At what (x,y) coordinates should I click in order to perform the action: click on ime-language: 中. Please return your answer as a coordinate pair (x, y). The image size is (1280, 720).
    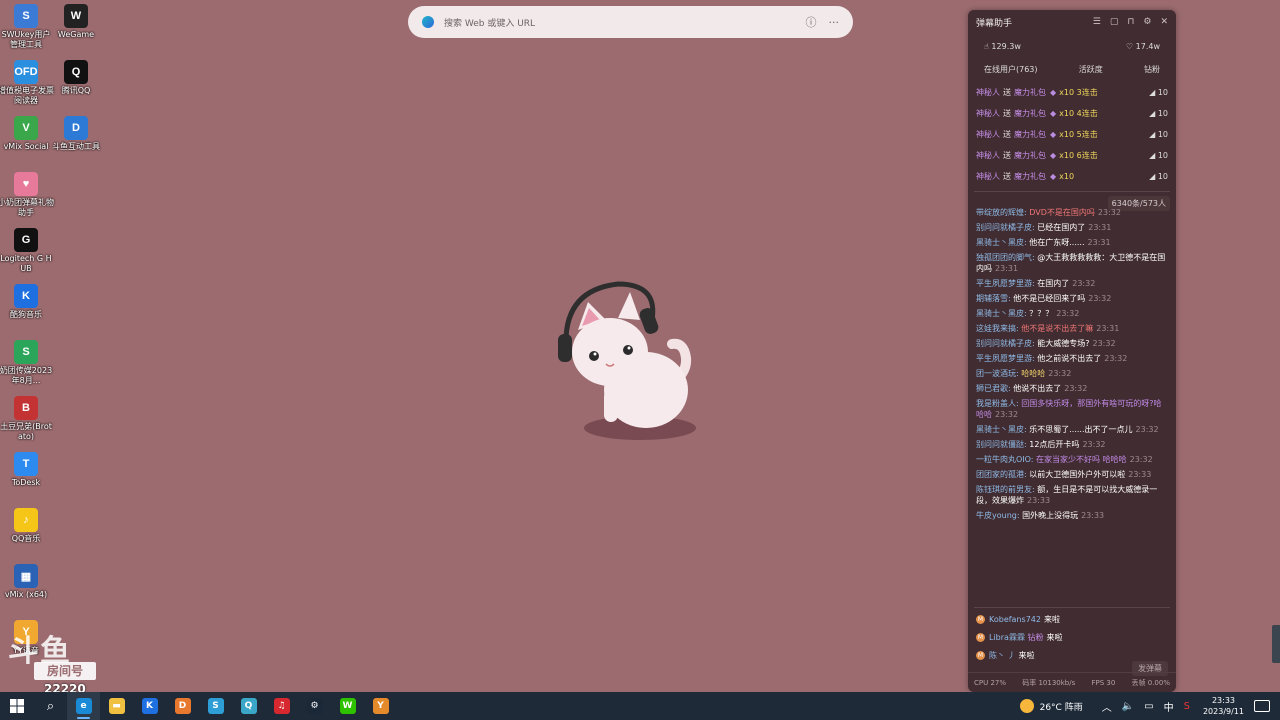
    Looking at the image, I should click on (1169, 706).